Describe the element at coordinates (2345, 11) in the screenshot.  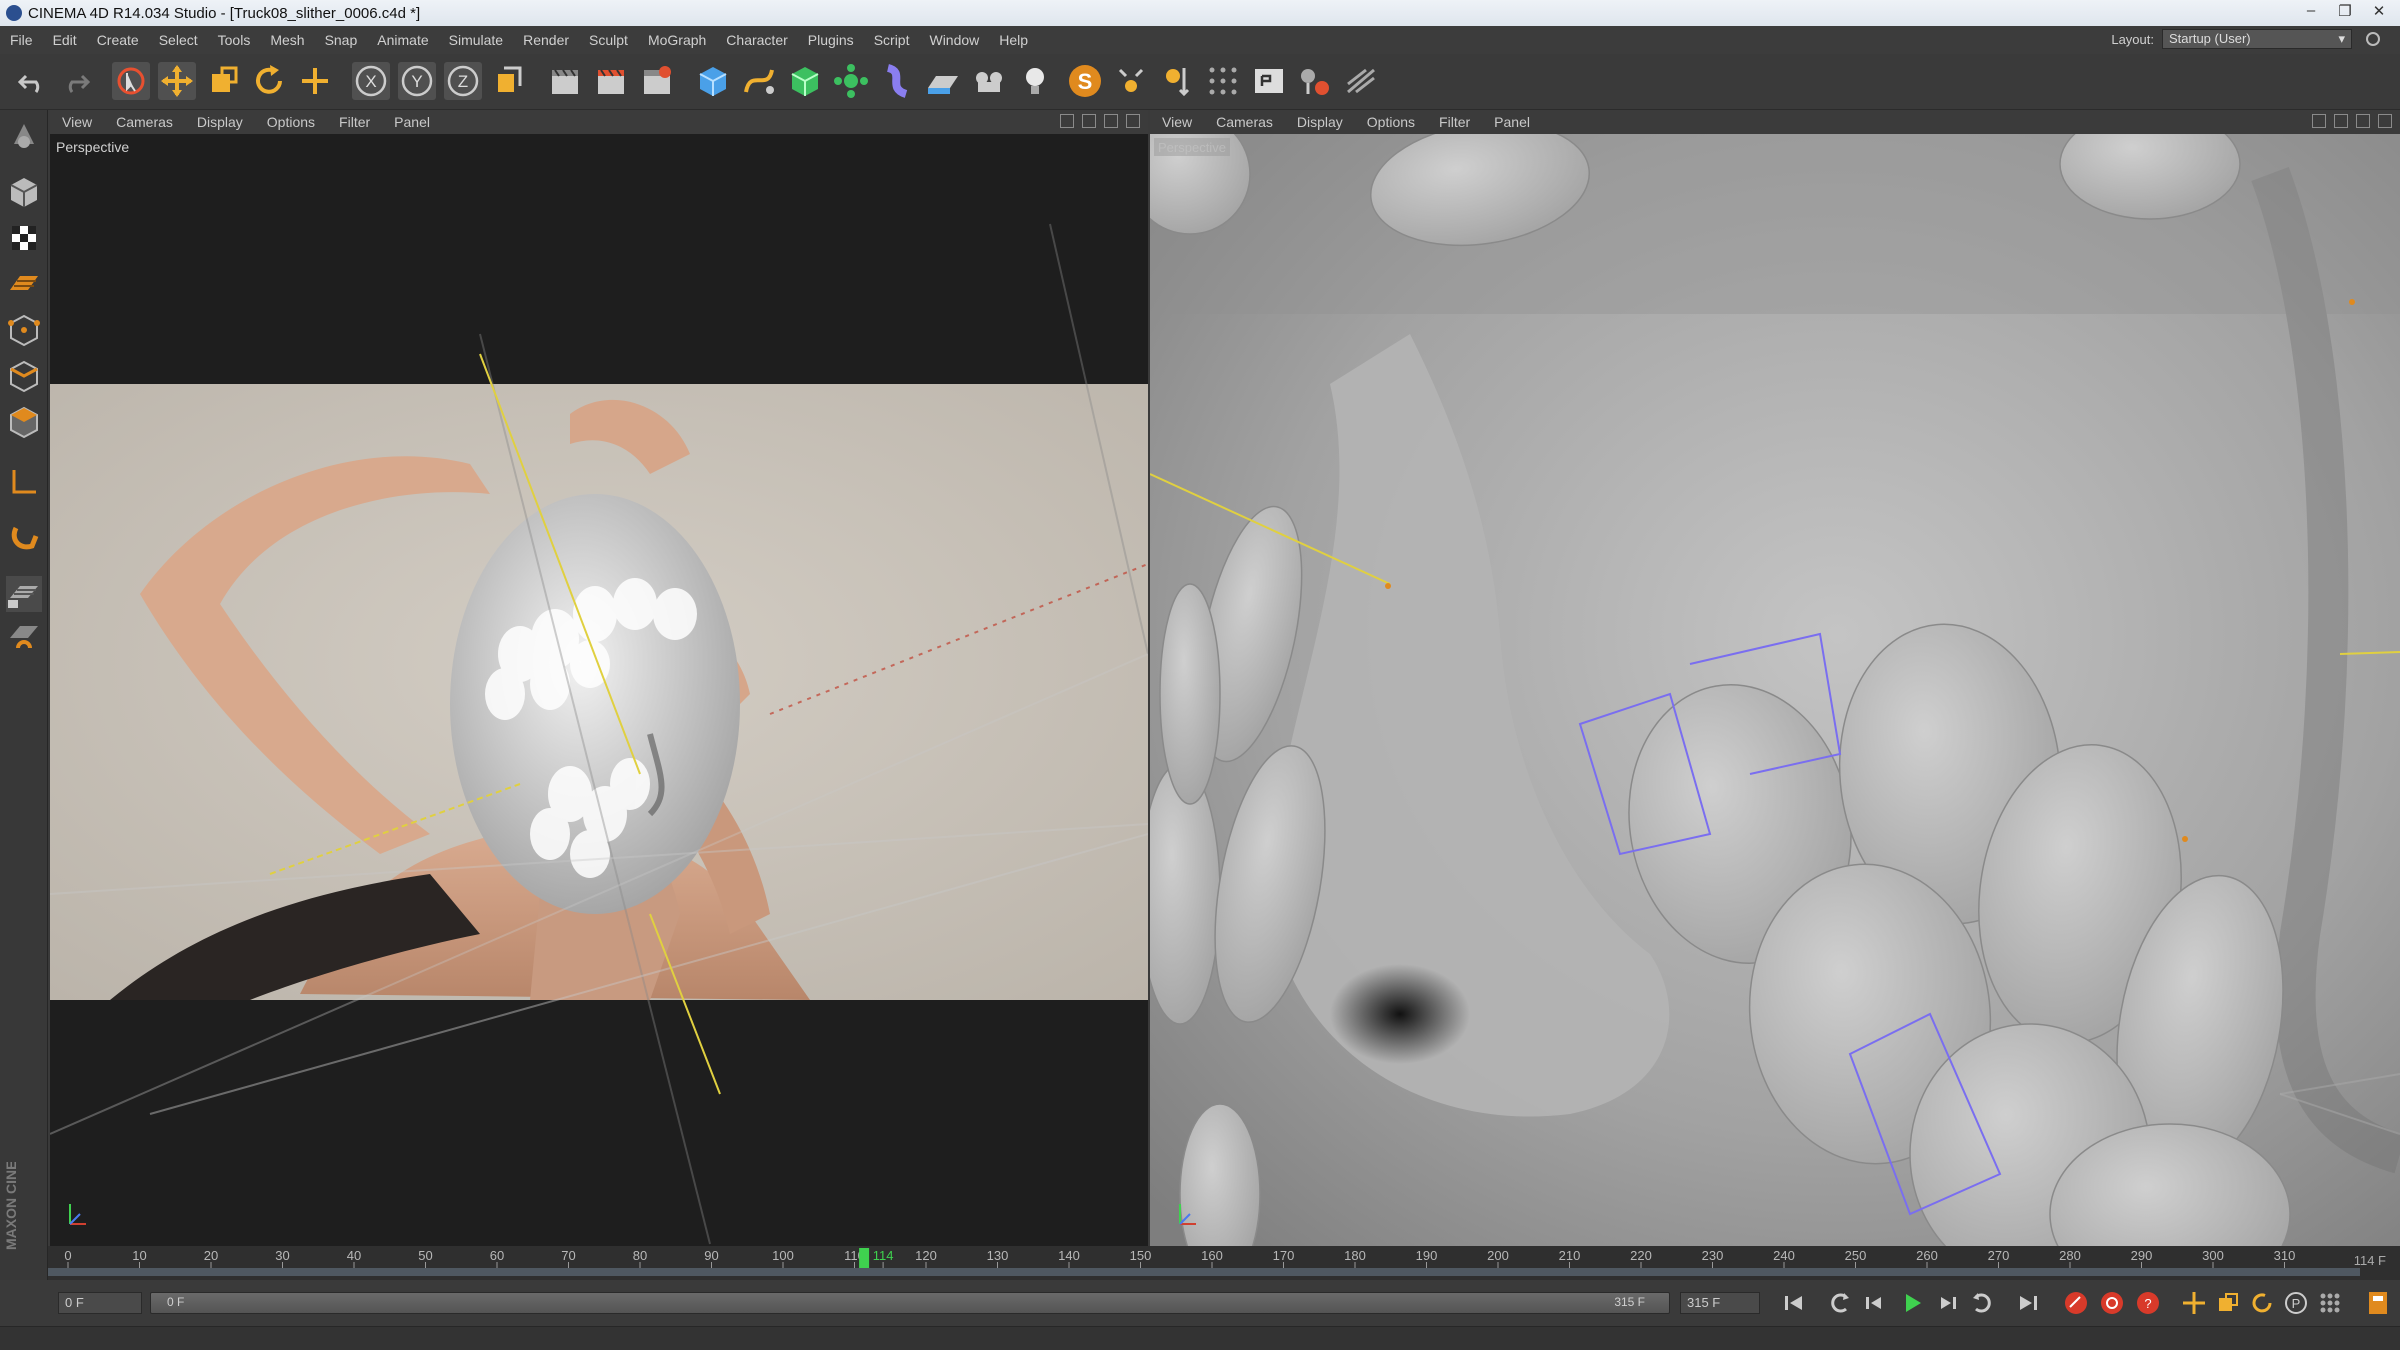
I see `maximize-button: ❐` at that location.